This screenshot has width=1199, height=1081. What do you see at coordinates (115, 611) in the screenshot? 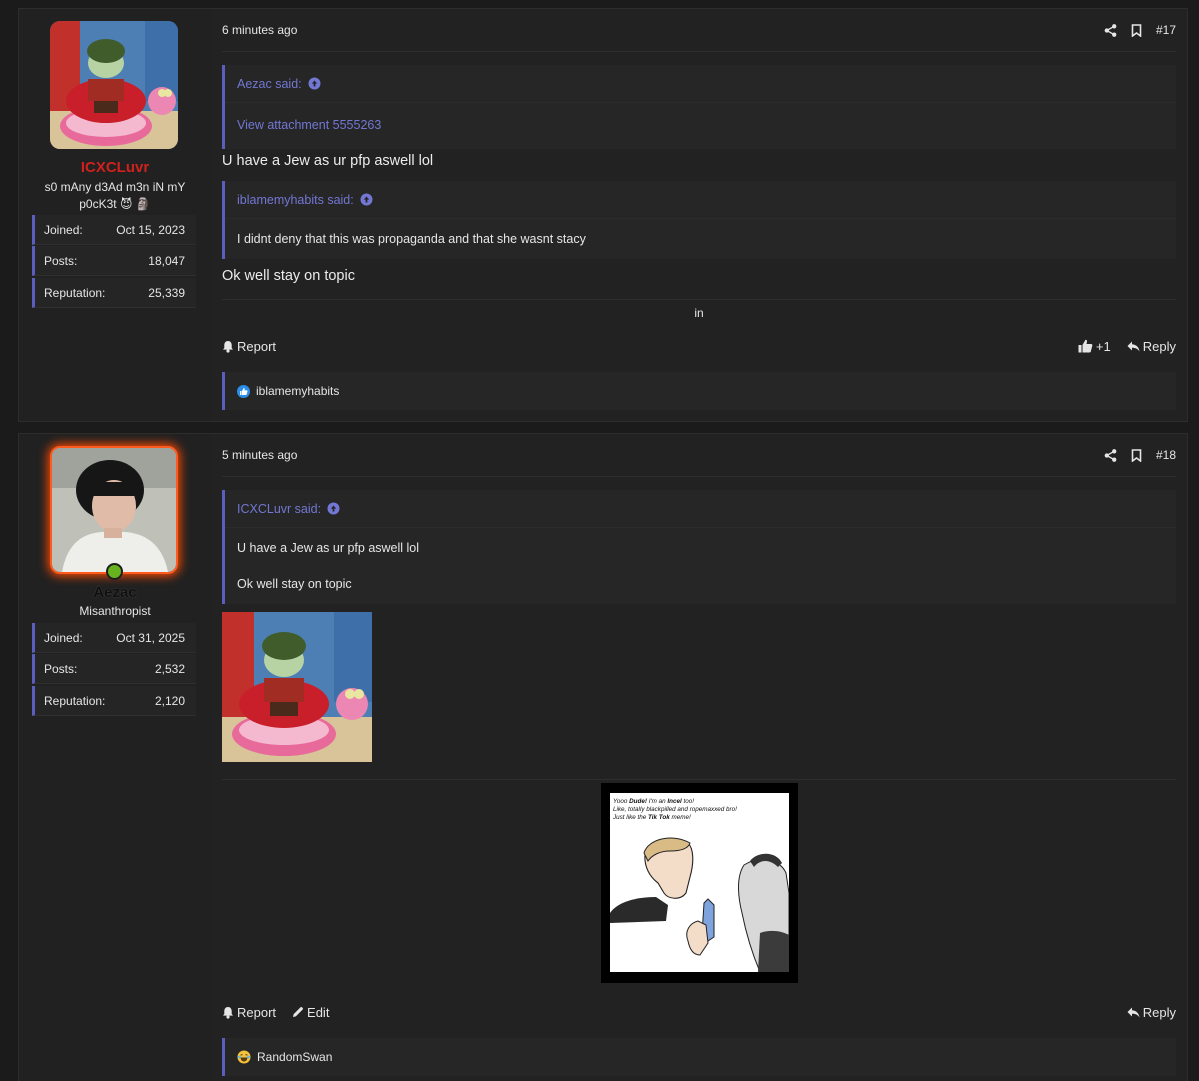
I see `user-title: Misanthropist` at bounding box center [115, 611].